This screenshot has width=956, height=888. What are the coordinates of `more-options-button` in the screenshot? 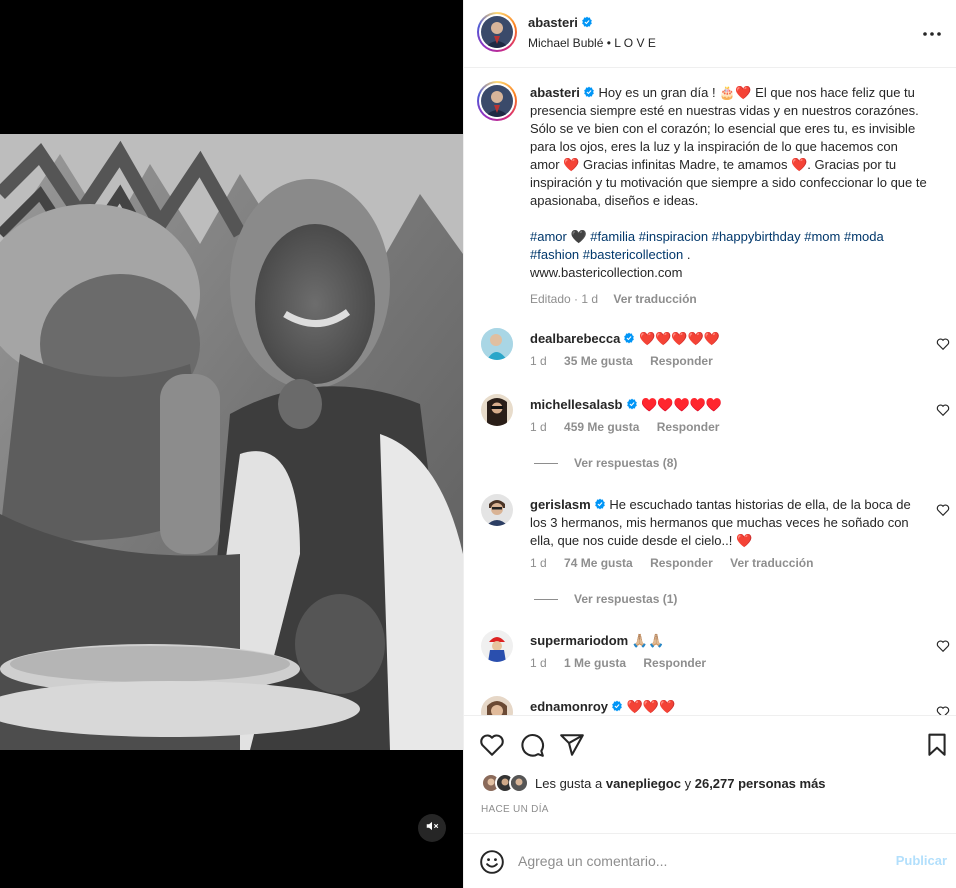 It's located at (932, 32).